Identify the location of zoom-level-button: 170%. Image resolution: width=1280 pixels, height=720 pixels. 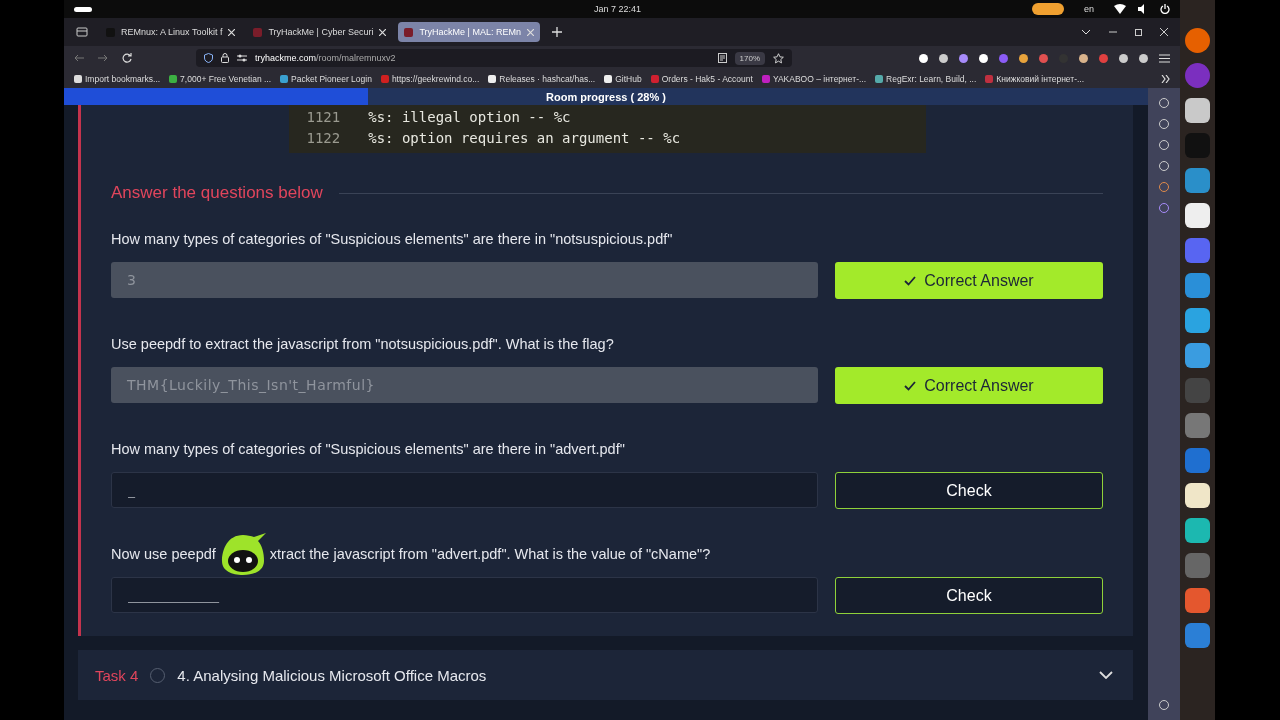
(749, 58).